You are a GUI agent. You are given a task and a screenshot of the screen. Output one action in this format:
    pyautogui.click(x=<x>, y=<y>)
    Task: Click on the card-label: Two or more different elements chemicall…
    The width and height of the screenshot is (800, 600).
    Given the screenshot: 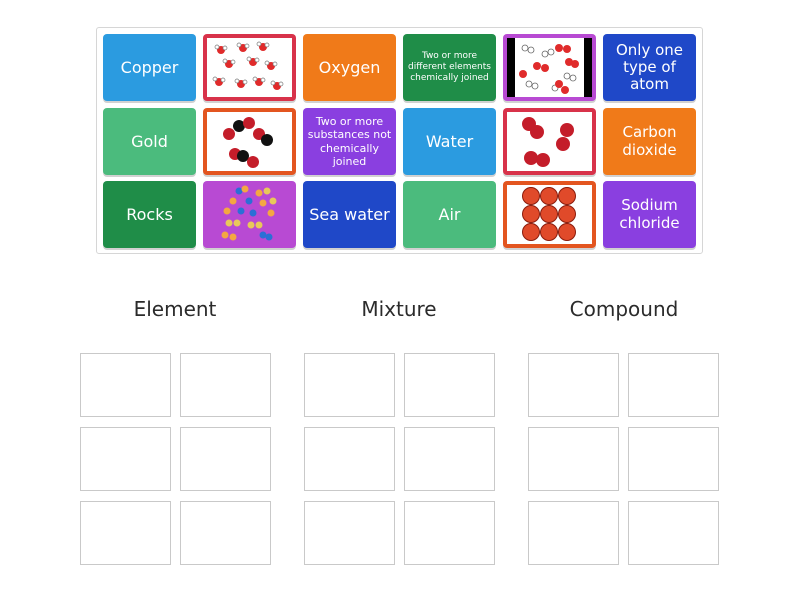 What is the action you would take?
    pyautogui.click(x=449, y=67)
    